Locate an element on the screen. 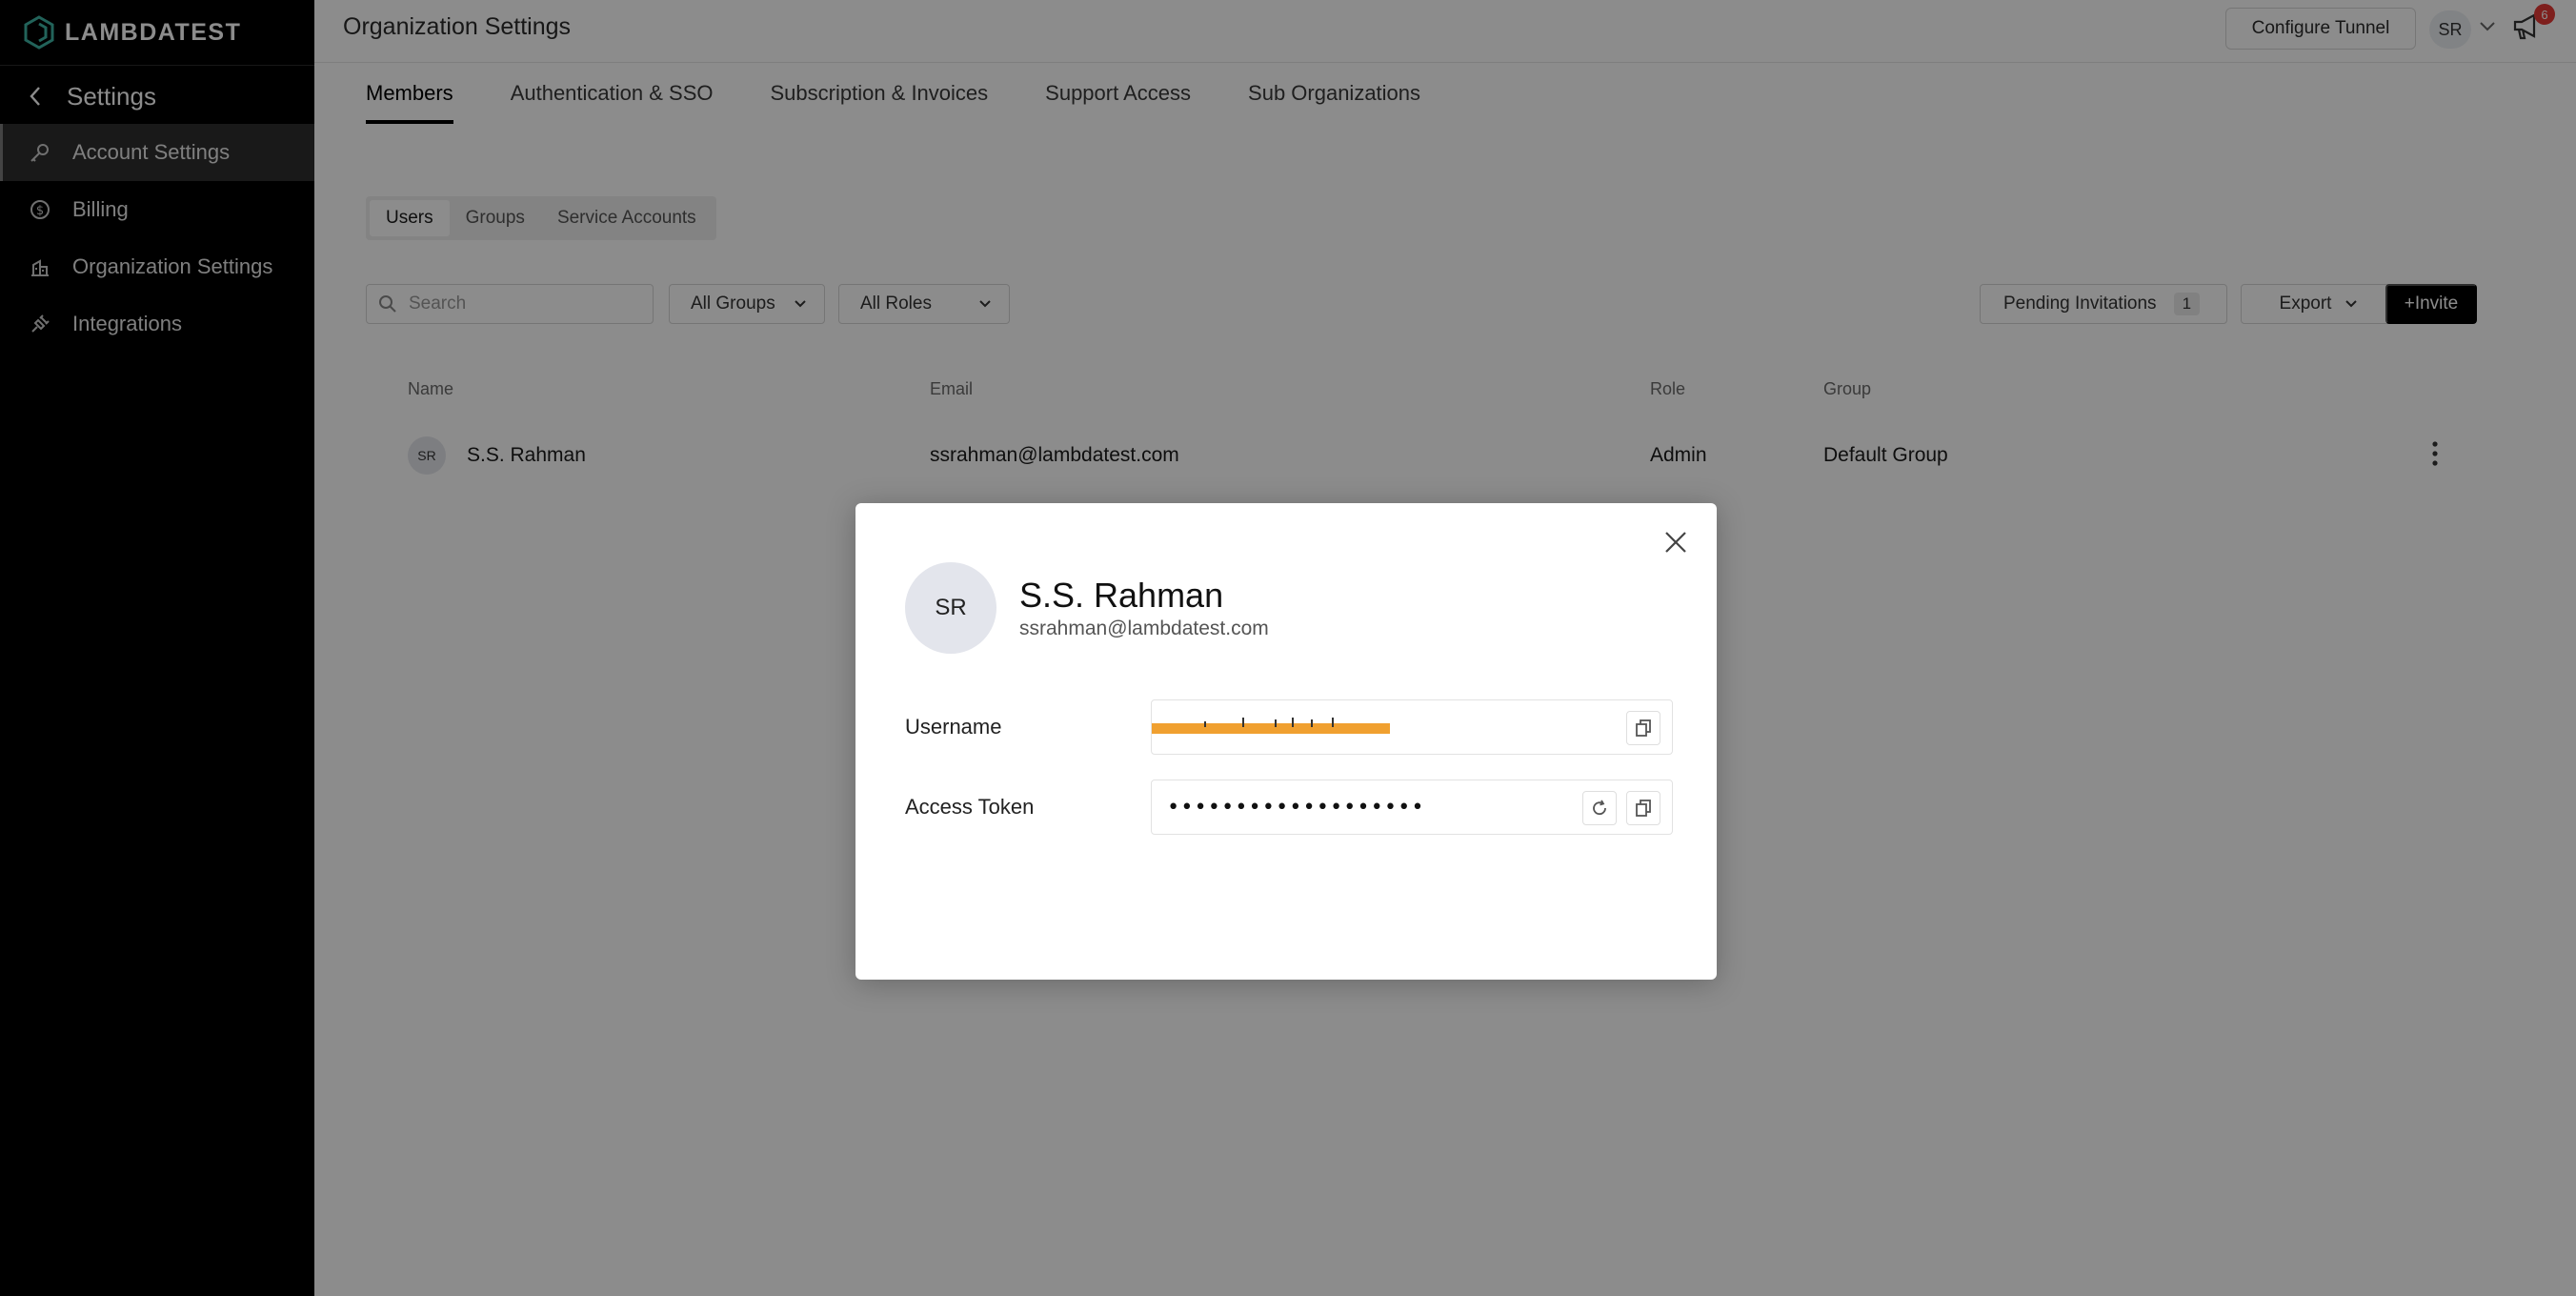 Image resolution: width=2576 pixels, height=1296 pixels. modal-user-email: ssrahman@lambdatest.com is located at coordinates (1144, 628).